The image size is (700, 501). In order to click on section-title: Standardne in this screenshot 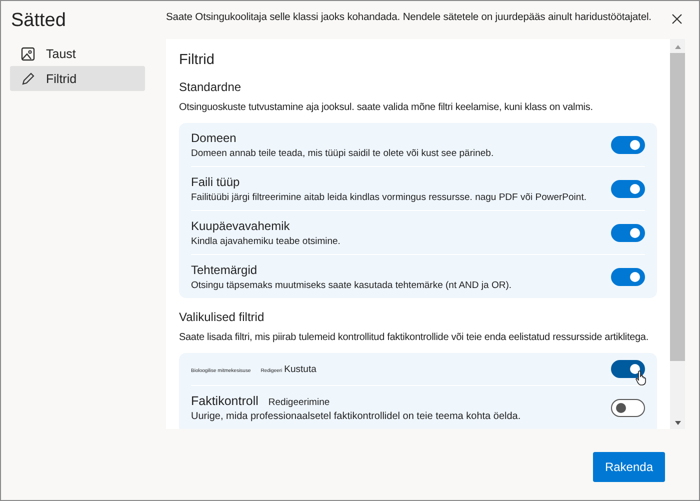, I will do `click(210, 87)`.